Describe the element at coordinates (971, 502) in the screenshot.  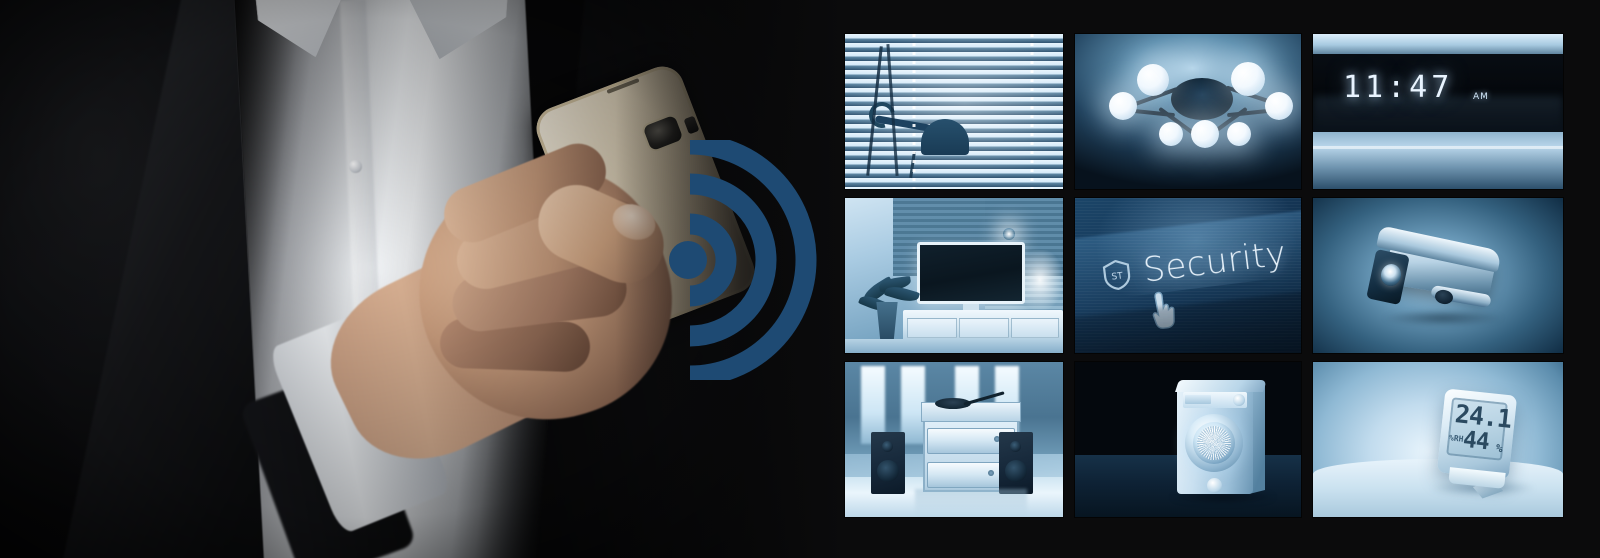
I see `floor-reflection` at that location.